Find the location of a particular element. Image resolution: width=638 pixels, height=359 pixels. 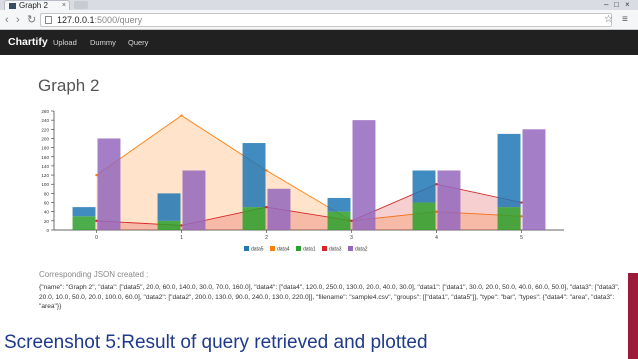

y-tick-label: 100 is located at coordinates (45, 184).